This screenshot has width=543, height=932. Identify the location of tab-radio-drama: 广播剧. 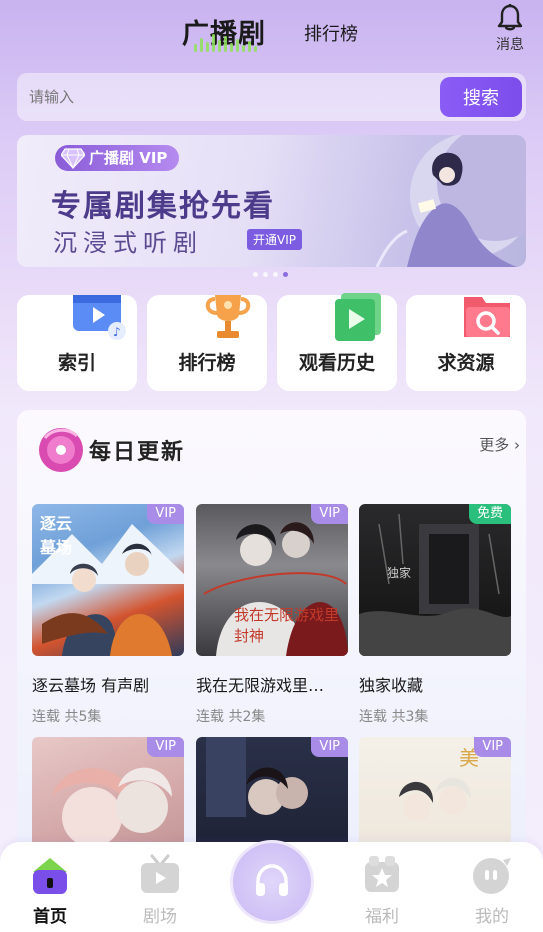
(224, 32).